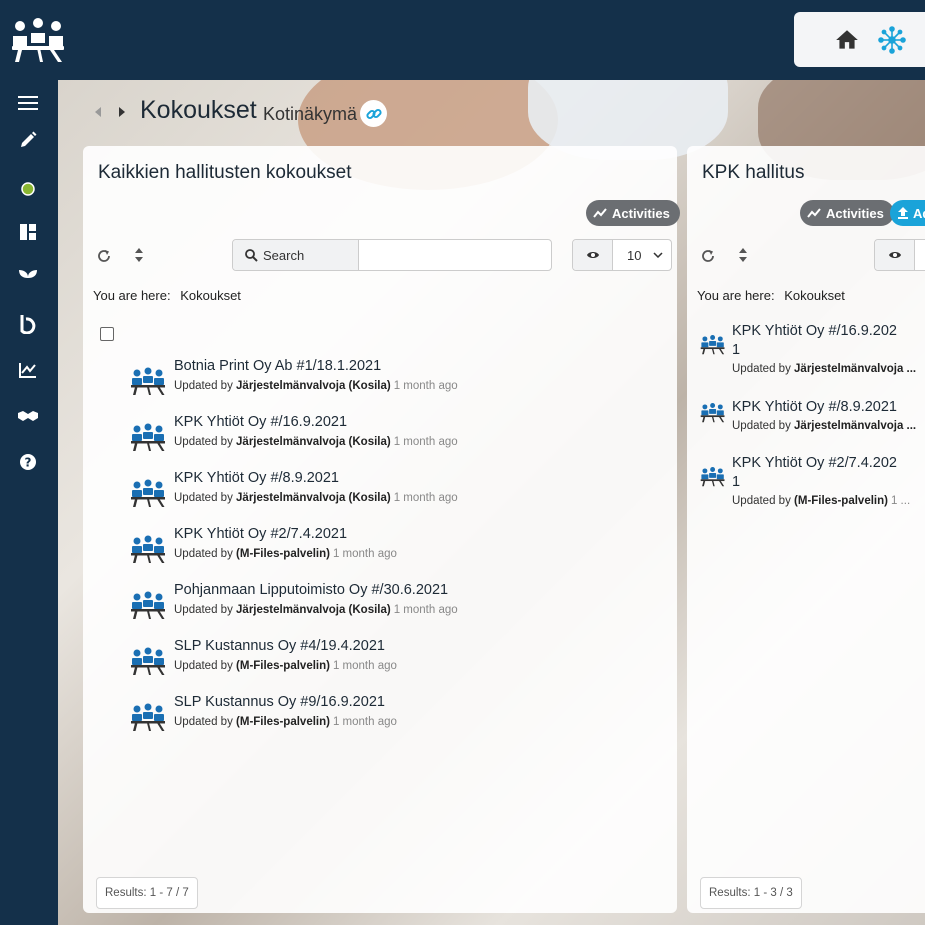  I want to click on network-icon, so click(892, 40).